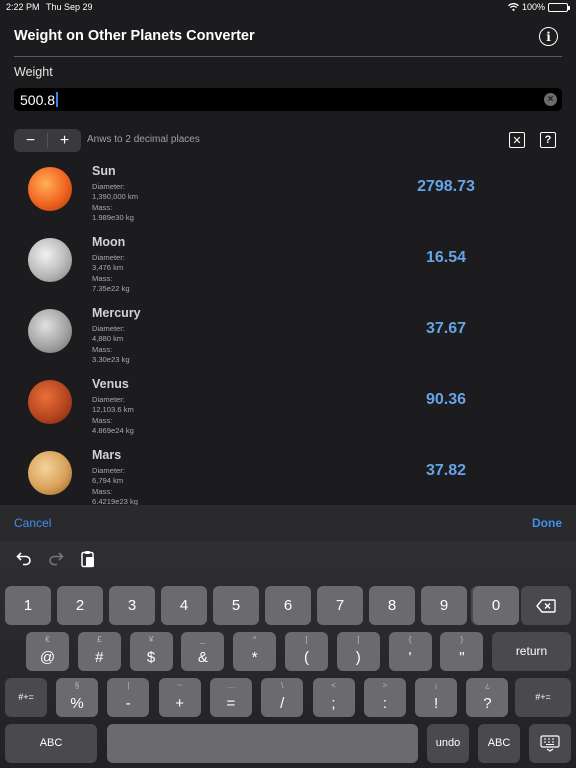 This screenshot has width=576, height=768. I want to click on key-secondary-label: |, so click(128, 685).